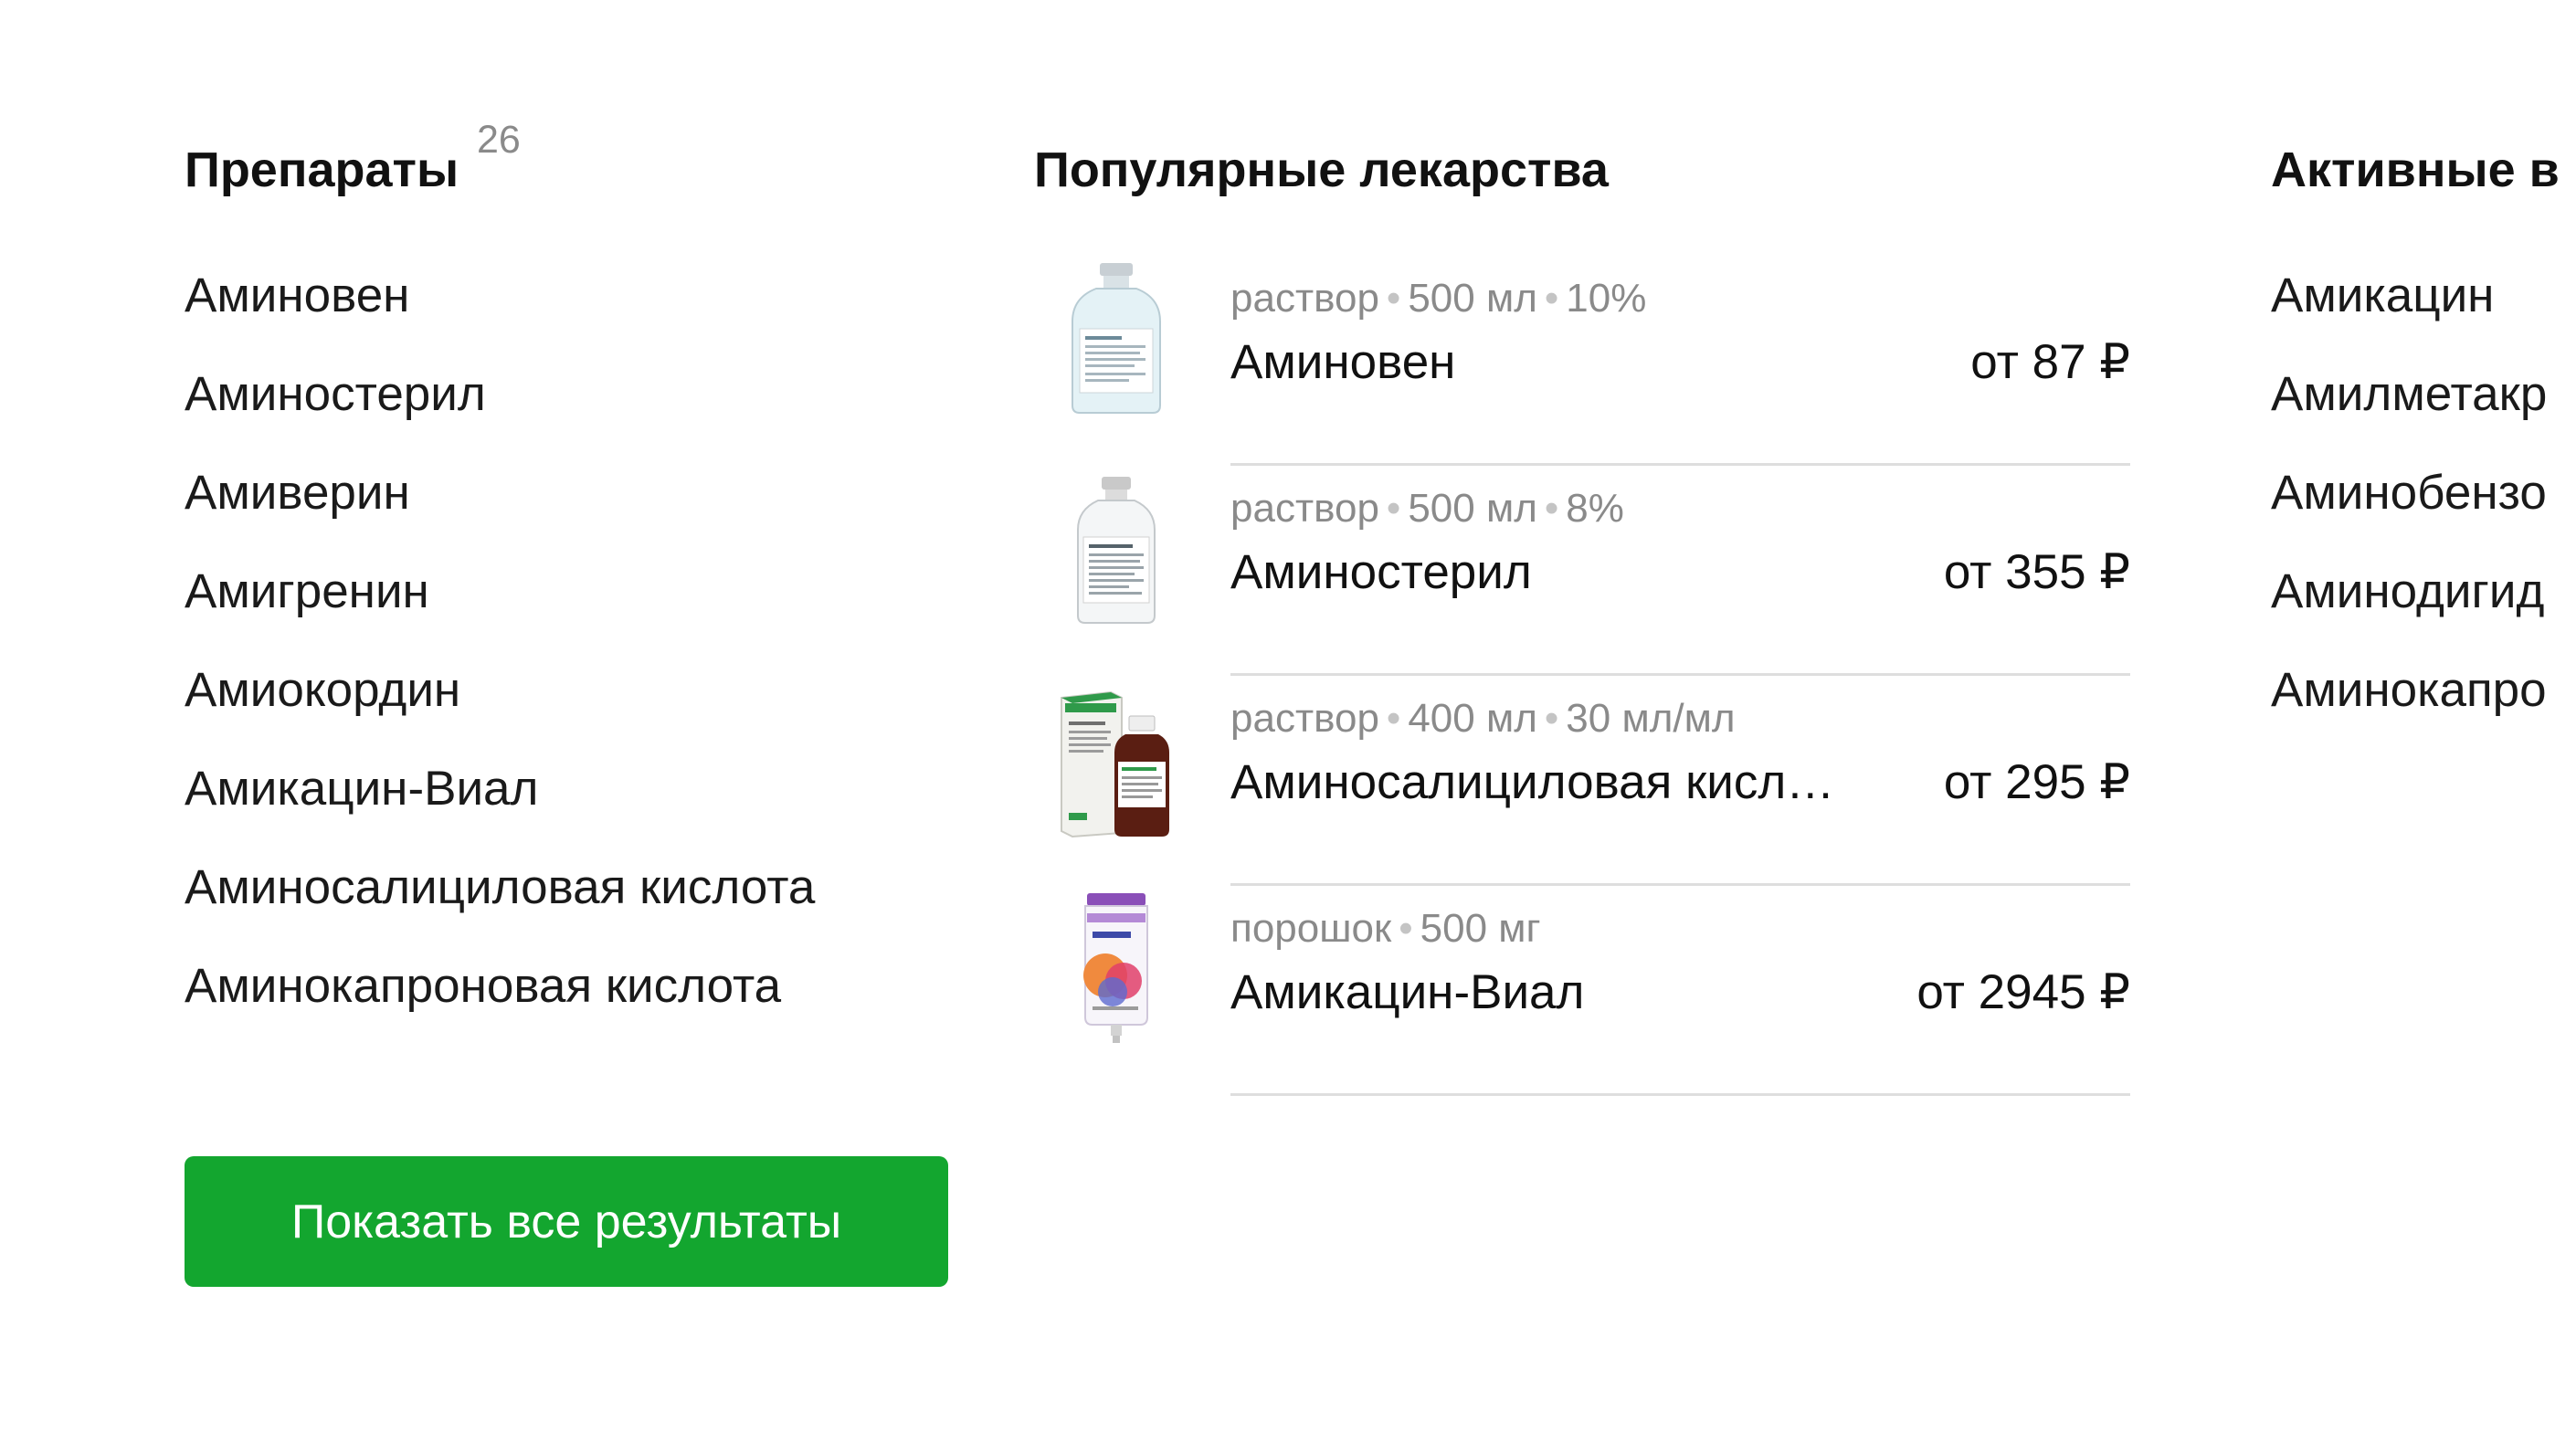 The image size is (2576, 1443). Describe the element at coordinates (500, 707) in the screenshot. I see `drug-item: Амиокордин` at that location.